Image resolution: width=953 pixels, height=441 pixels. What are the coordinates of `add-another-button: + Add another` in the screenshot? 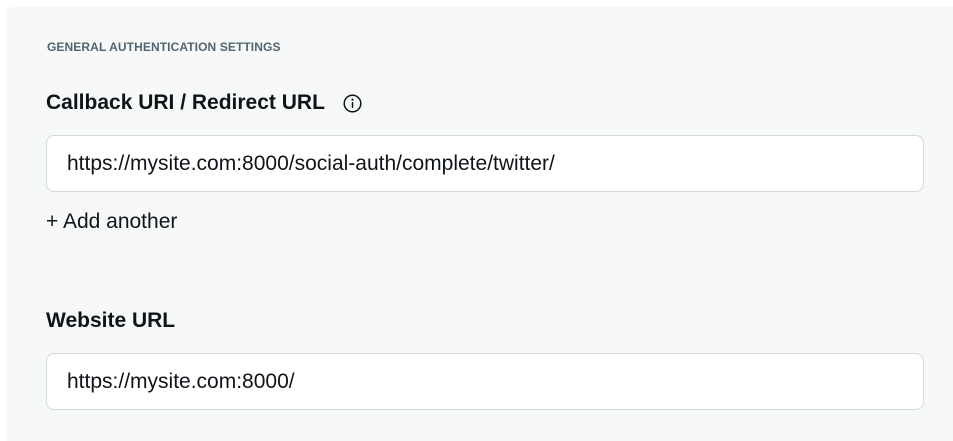 It's located at (111, 222).